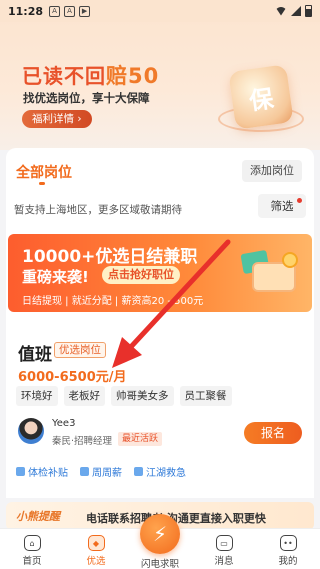  I want to click on job-salary: 6000-6500元/月, so click(72, 377).